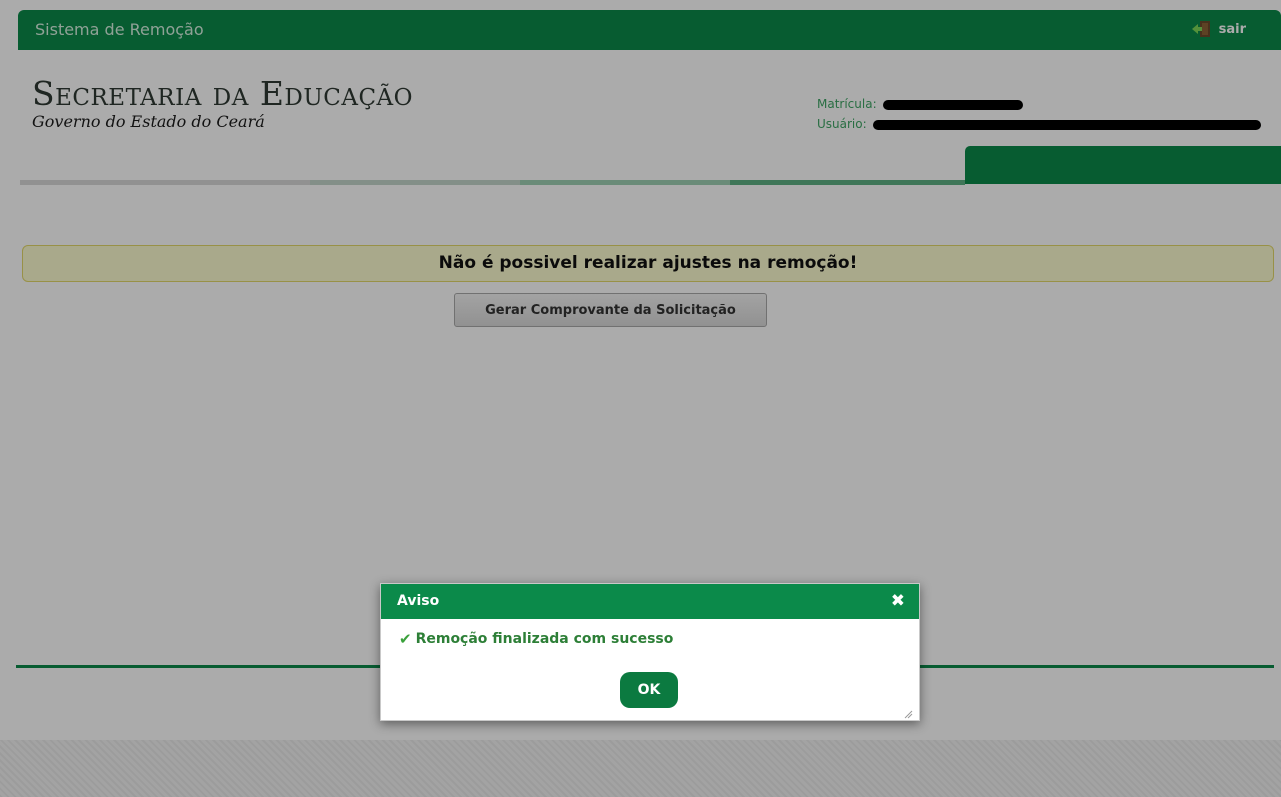 The width and height of the screenshot is (1281, 797). What do you see at coordinates (908, 711) in the screenshot?
I see `resize-handle-icon` at bounding box center [908, 711].